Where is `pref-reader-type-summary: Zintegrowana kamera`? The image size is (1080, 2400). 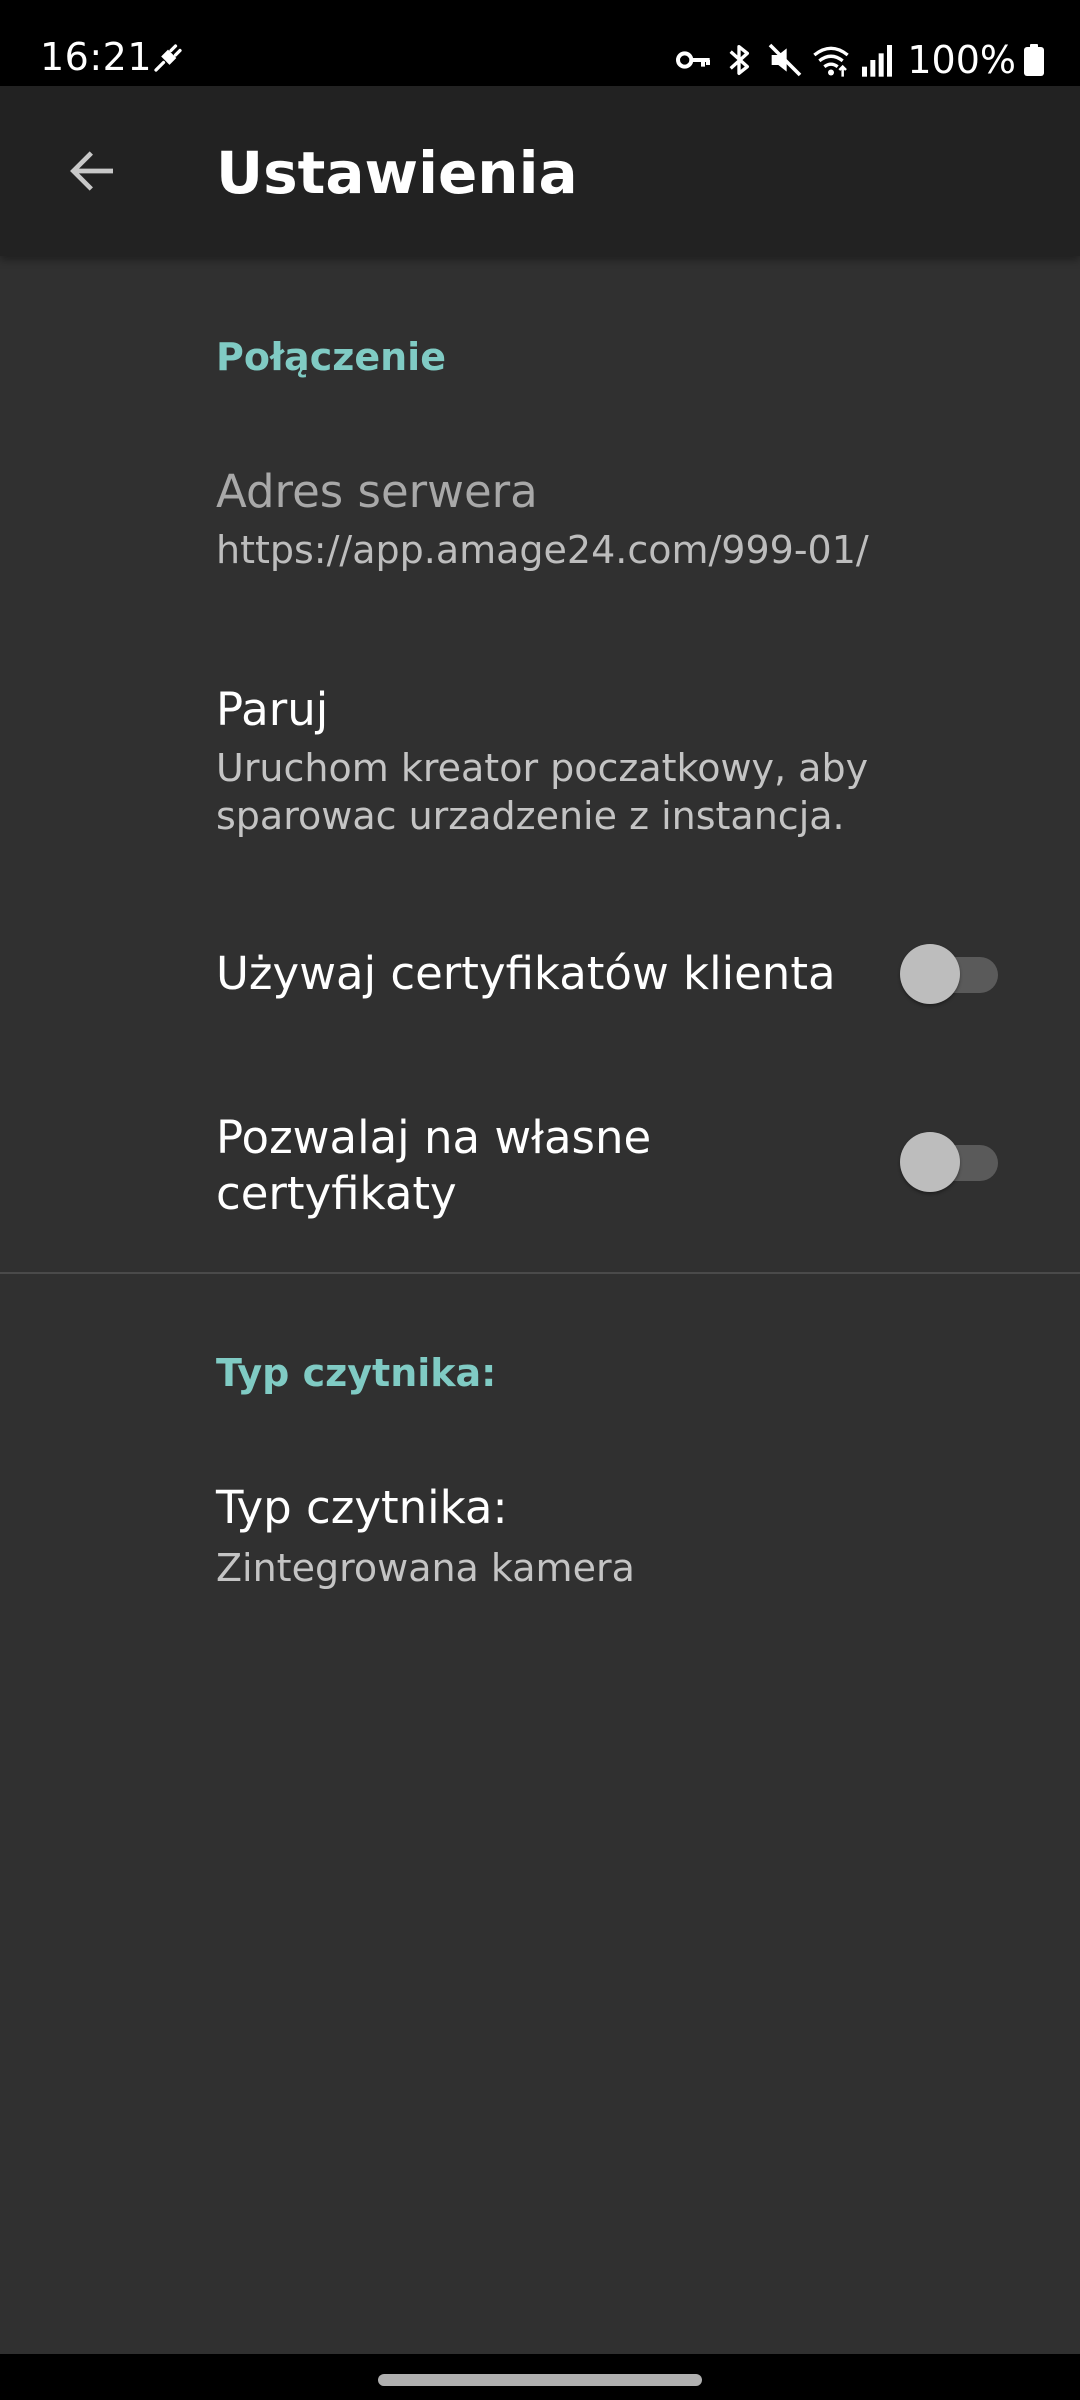 pref-reader-type-summary: Zintegrowana kamera is located at coordinates (425, 1568).